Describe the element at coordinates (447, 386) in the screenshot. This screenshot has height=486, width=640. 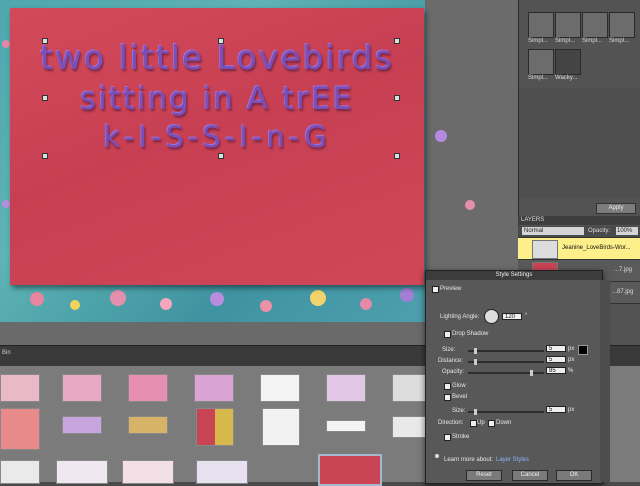
I see `glow-checkbox` at that location.